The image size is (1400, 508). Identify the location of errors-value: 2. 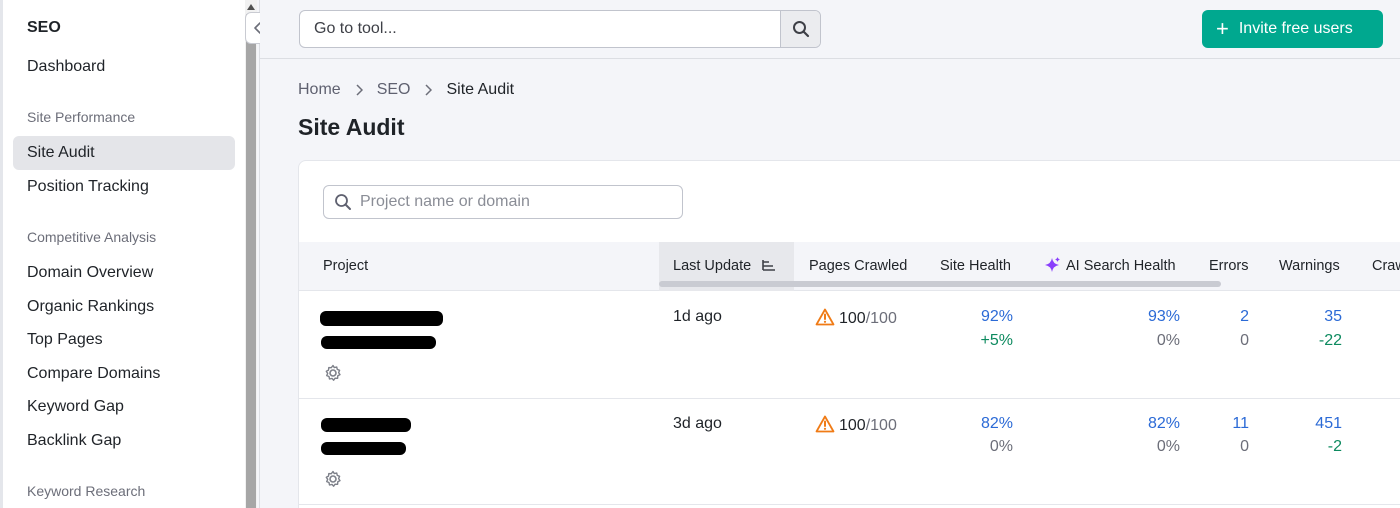
(1244, 317).